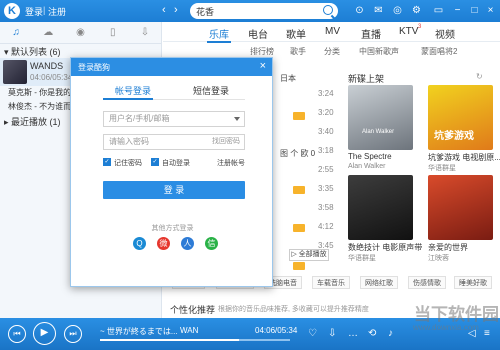 The image size is (500, 350). What do you see at coordinates (331, 282) in the screenshot?
I see `tag-item: 车载音乐` at bounding box center [331, 282].